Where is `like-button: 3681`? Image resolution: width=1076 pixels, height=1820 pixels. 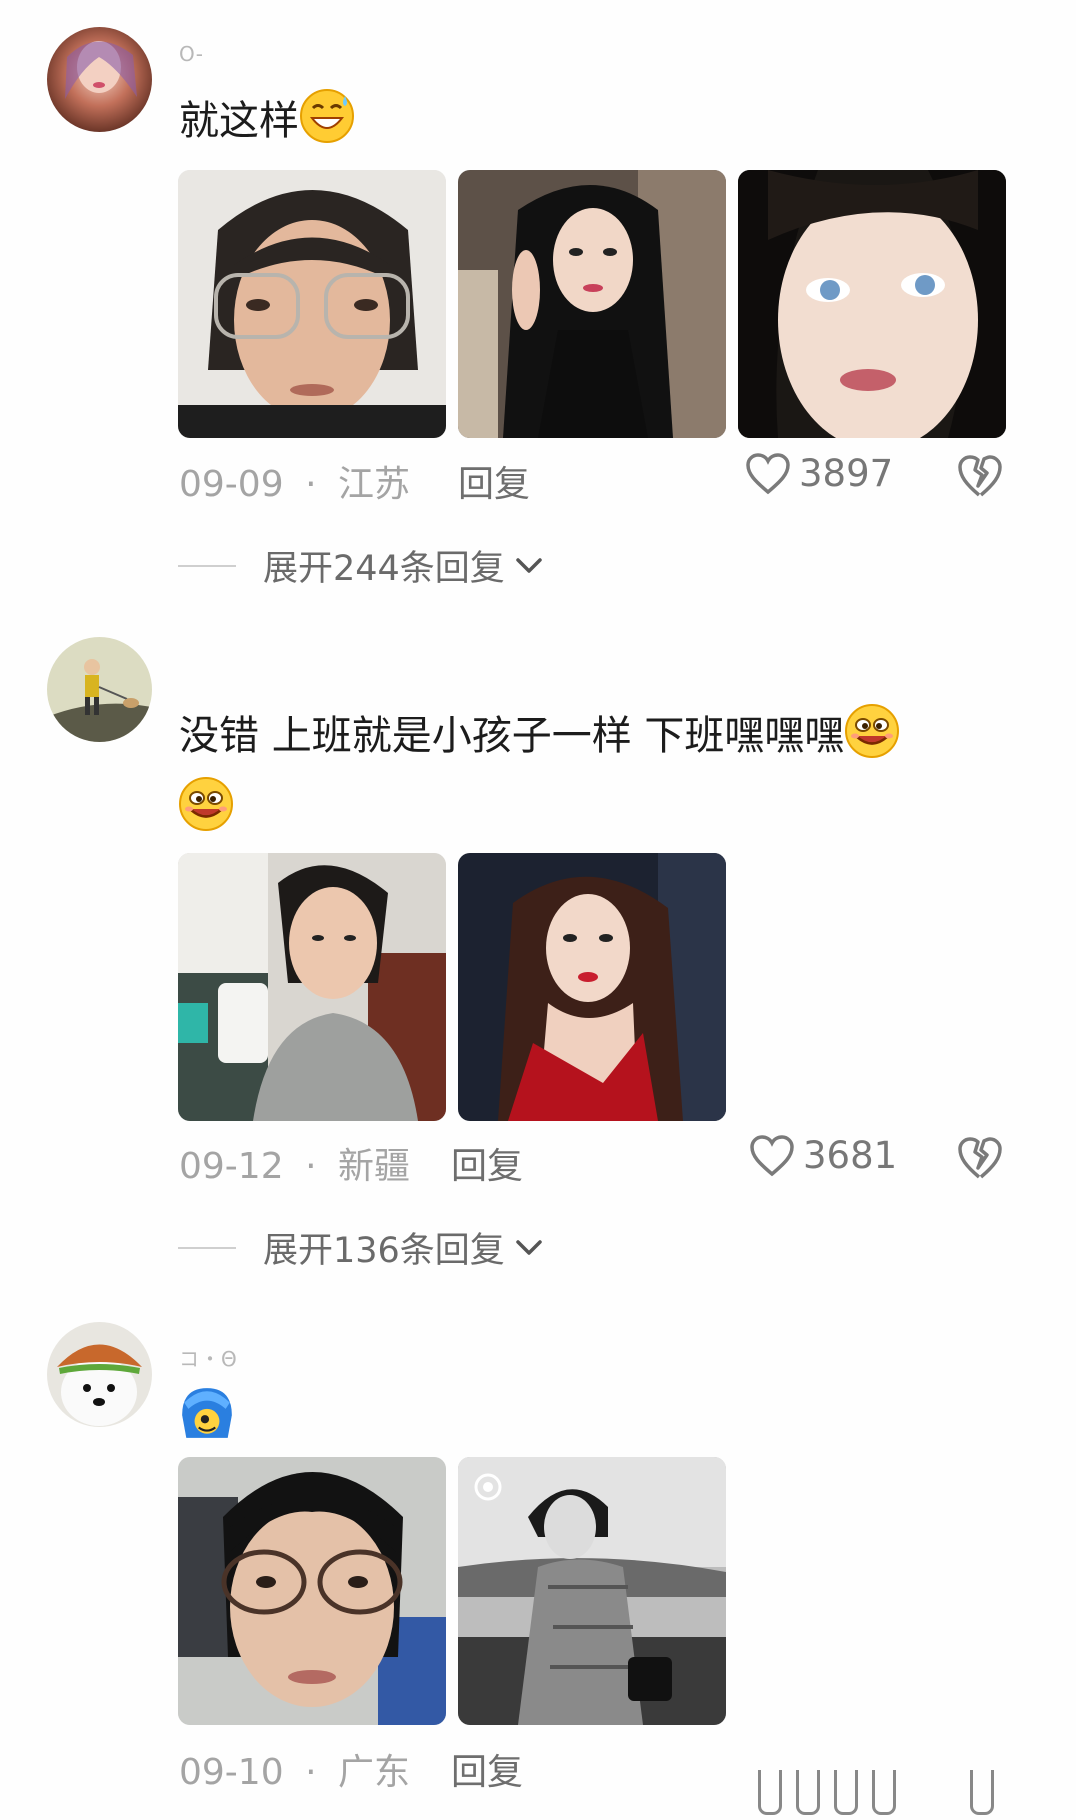 like-button: 3681 is located at coordinates (823, 1155).